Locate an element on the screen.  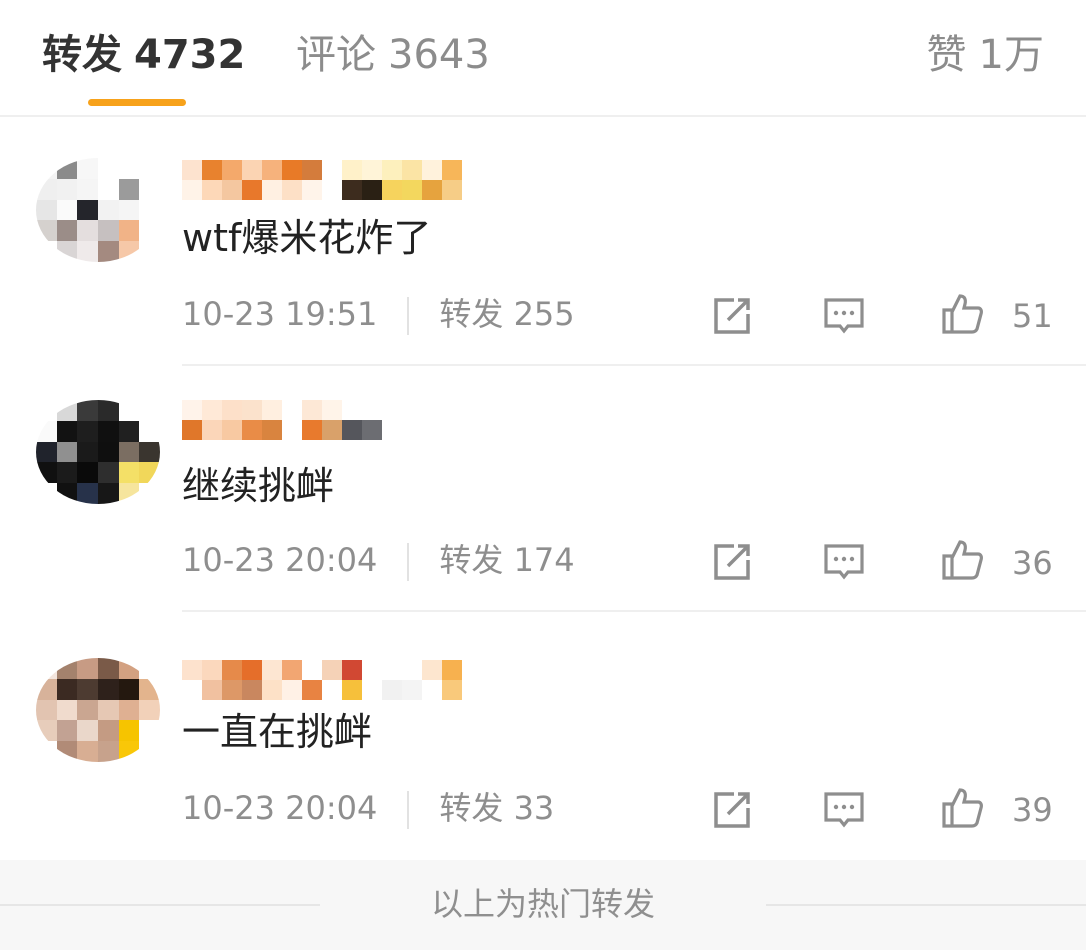
tab-comment: 评论 3643 is located at coordinates (393, 55).